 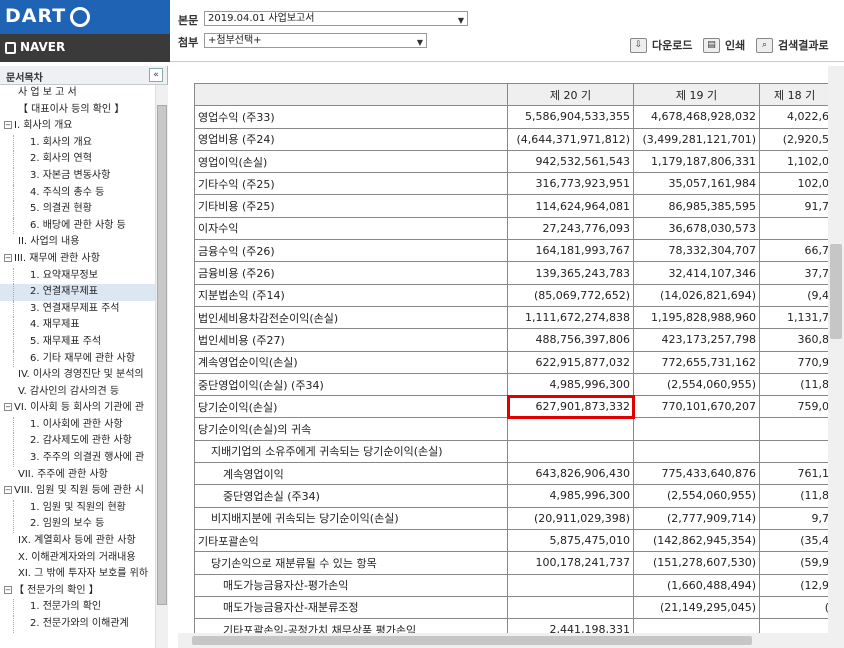 What do you see at coordinates (735, 45) in the screenshot?
I see `print-label: 인쇄` at bounding box center [735, 45].